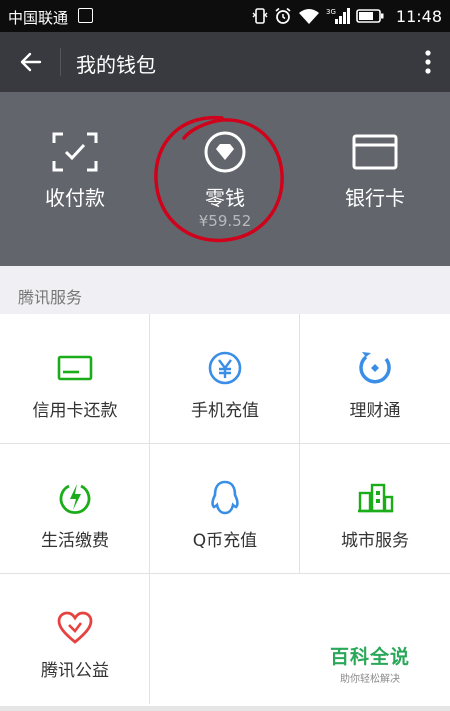 The height and width of the screenshot is (711, 450). I want to click on change-label: 零钱, so click(225, 198).